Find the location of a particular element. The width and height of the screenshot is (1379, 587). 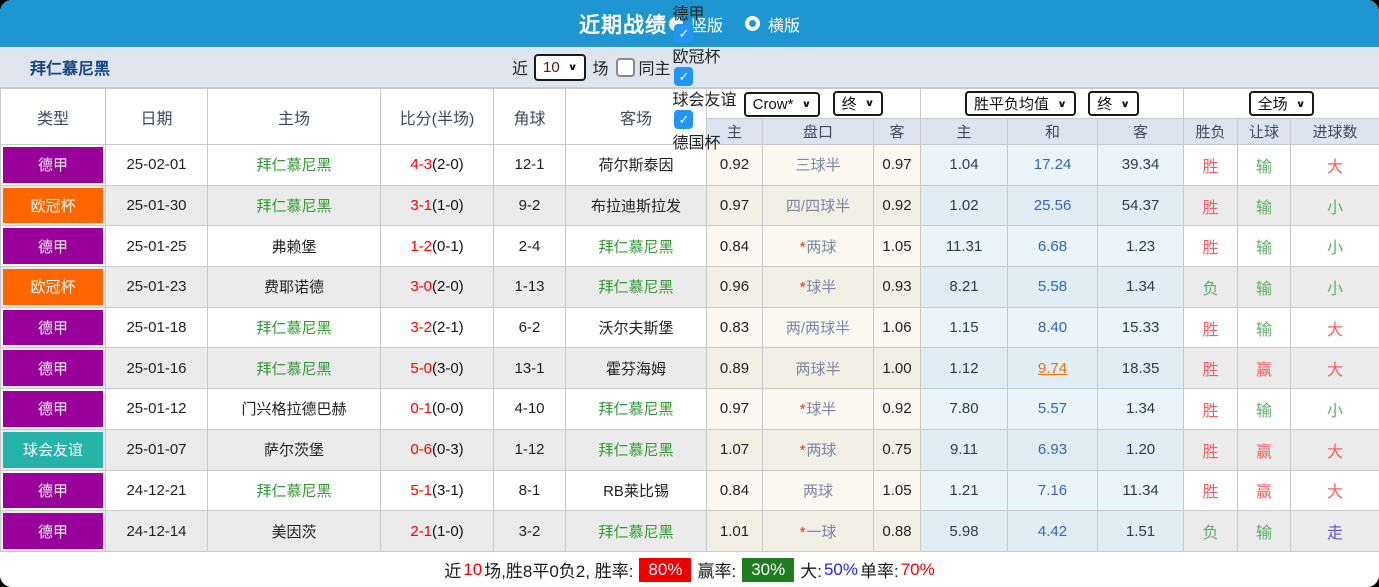

handicap-odds-home: 0.89 is located at coordinates (734, 368).